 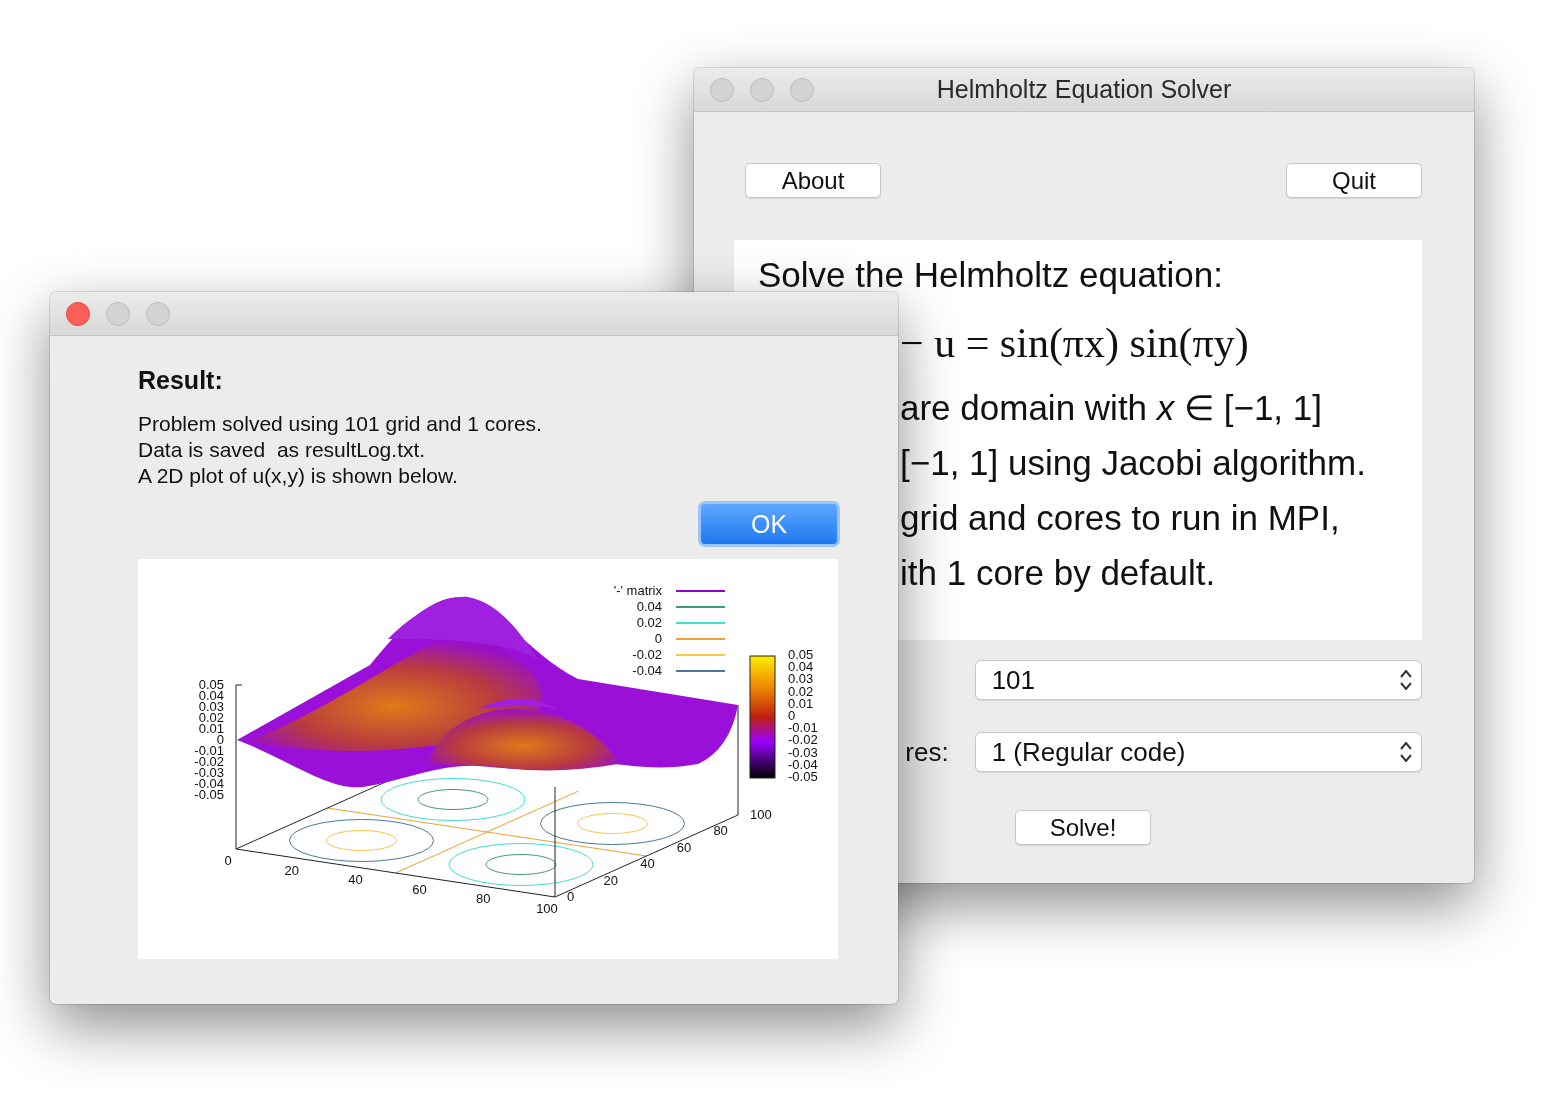 I want to click on description-line: ith 1 core by default., so click(x=1058, y=573).